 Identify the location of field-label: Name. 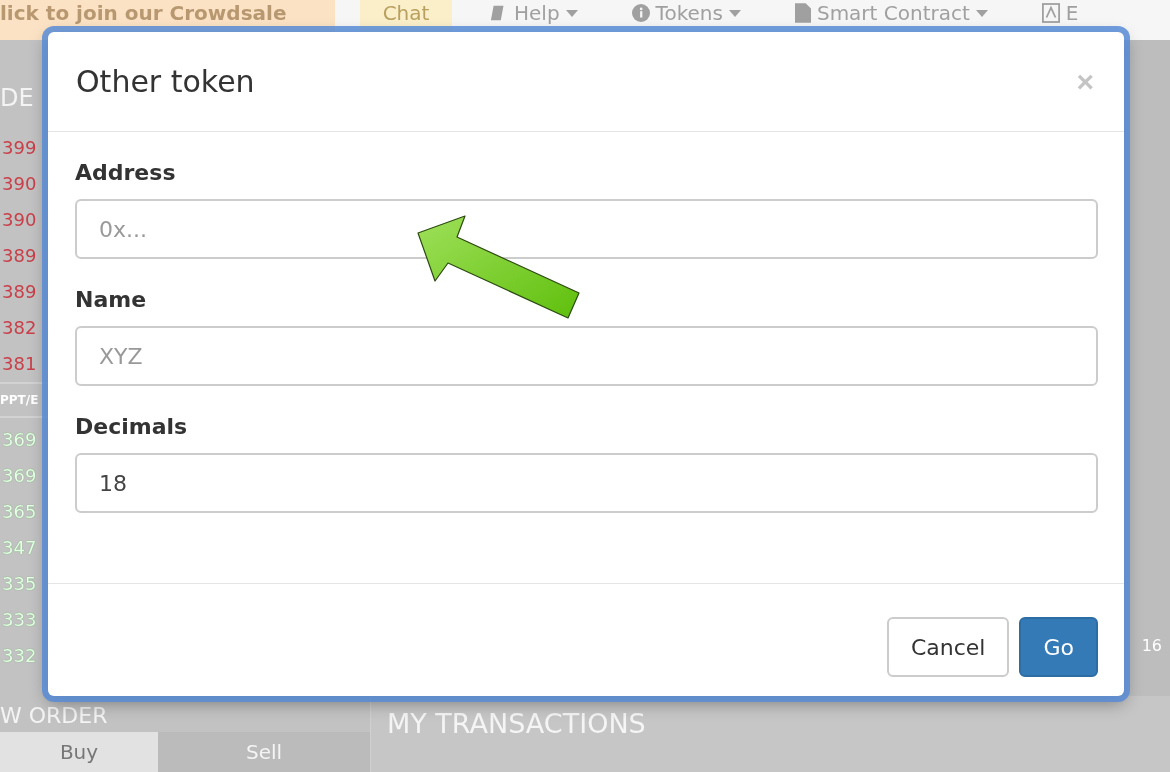
(111, 299).